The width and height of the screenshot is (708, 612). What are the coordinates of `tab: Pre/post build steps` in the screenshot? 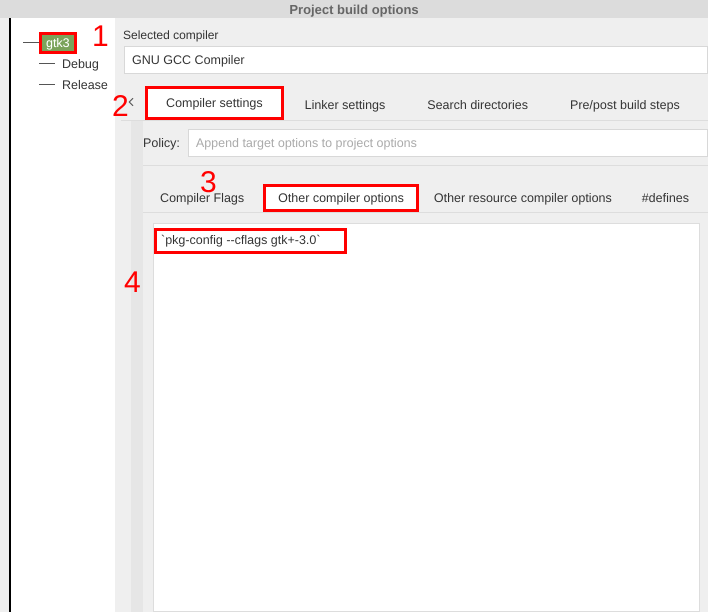 It's located at (624, 105).